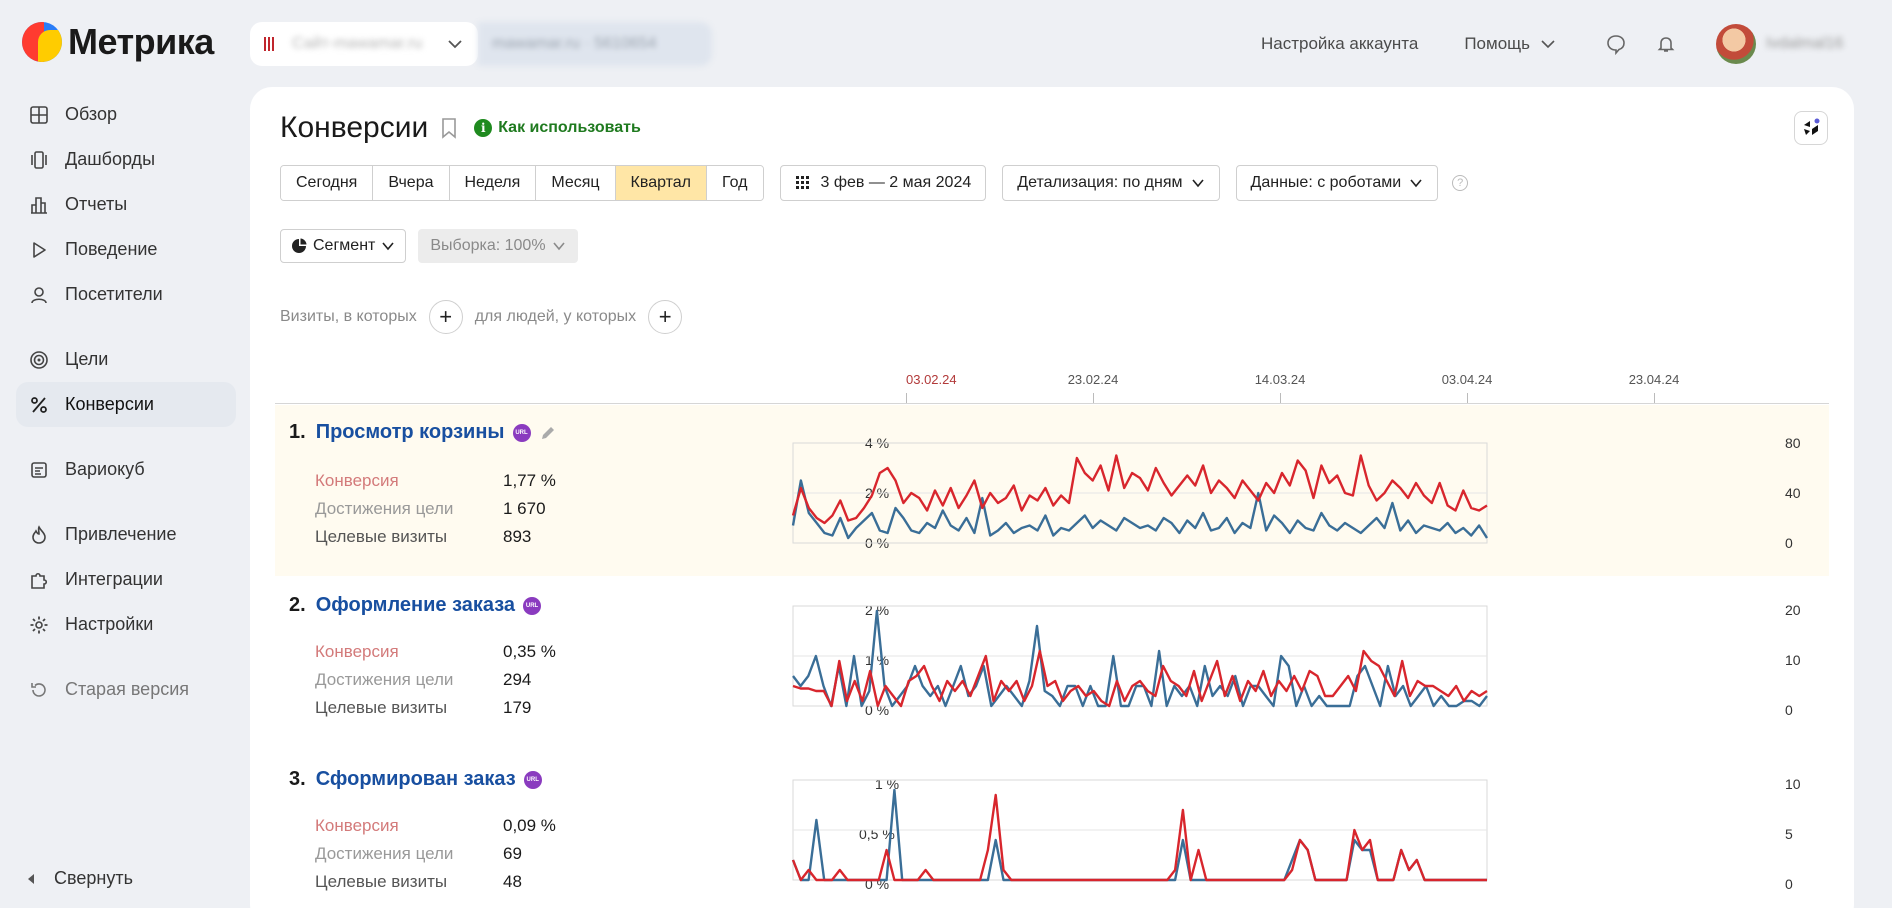 The width and height of the screenshot is (1892, 908). What do you see at coordinates (39, 205) in the screenshot?
I see `bar-chart-icon` at bounding box center [39, 205].